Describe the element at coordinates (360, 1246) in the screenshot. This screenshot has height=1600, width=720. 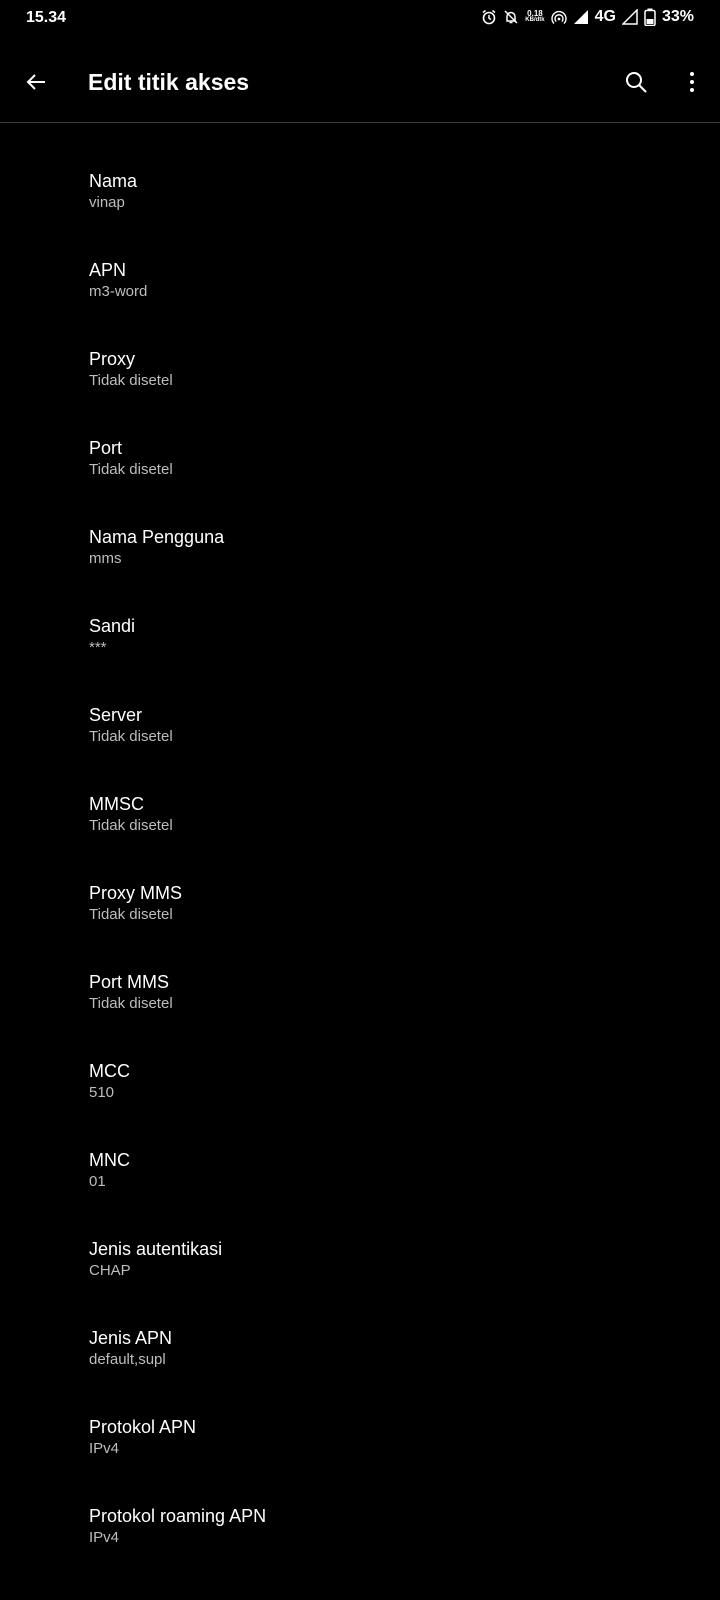
I see `setting-auth-type: Jenis autentikasi CHAP` at that location.